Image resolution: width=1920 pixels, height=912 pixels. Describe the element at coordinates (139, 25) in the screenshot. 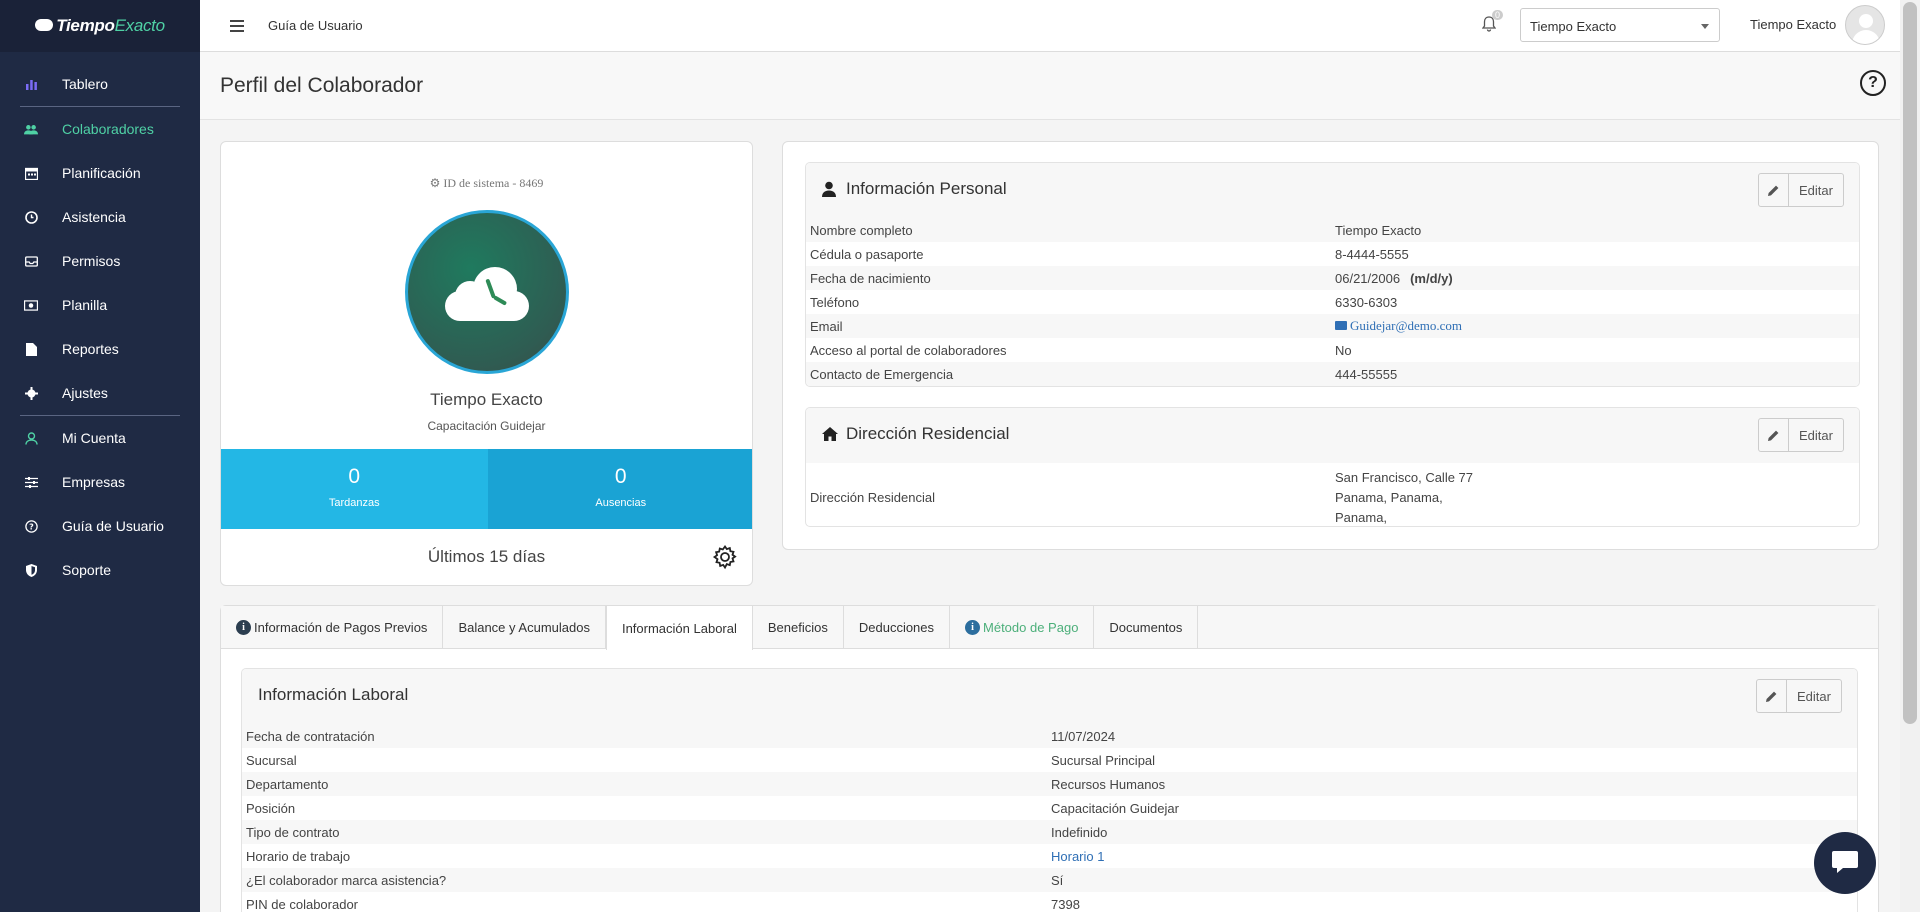

I see `brand-name-b: Exacto` at that location.